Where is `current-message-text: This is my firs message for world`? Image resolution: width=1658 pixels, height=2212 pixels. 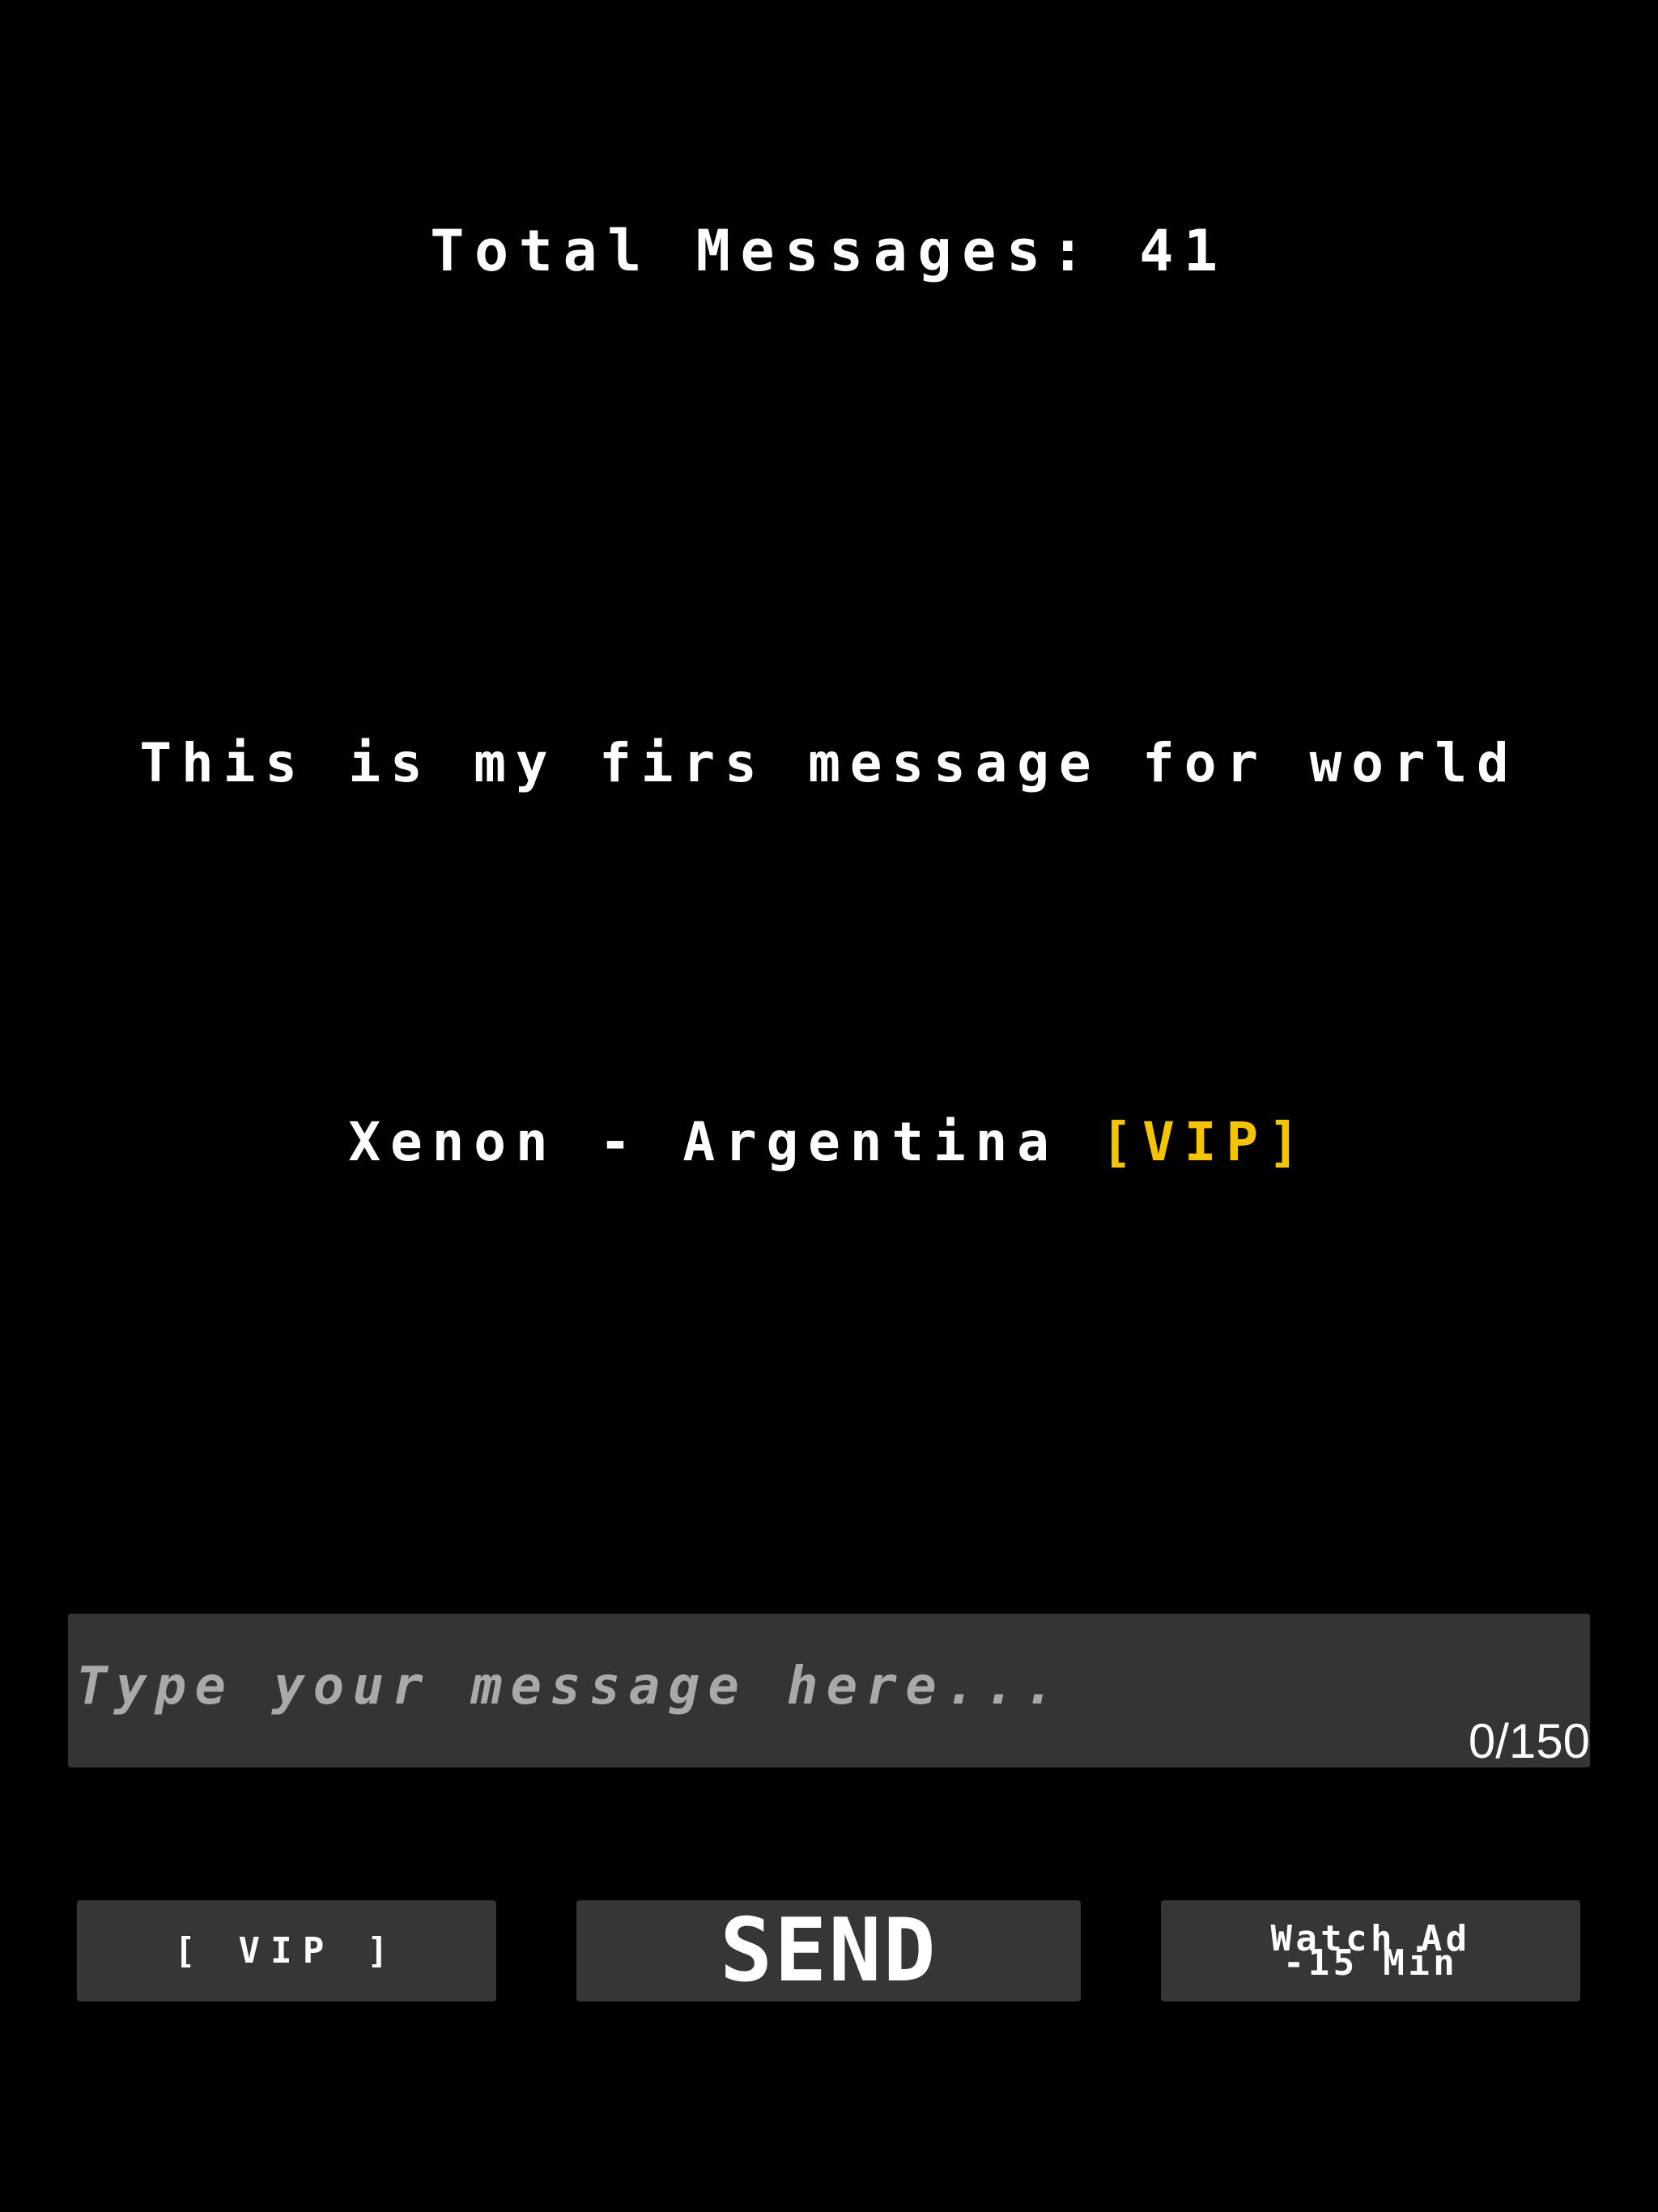 current-message-text: This is my firs message for world is located at coordinates (829, 763).